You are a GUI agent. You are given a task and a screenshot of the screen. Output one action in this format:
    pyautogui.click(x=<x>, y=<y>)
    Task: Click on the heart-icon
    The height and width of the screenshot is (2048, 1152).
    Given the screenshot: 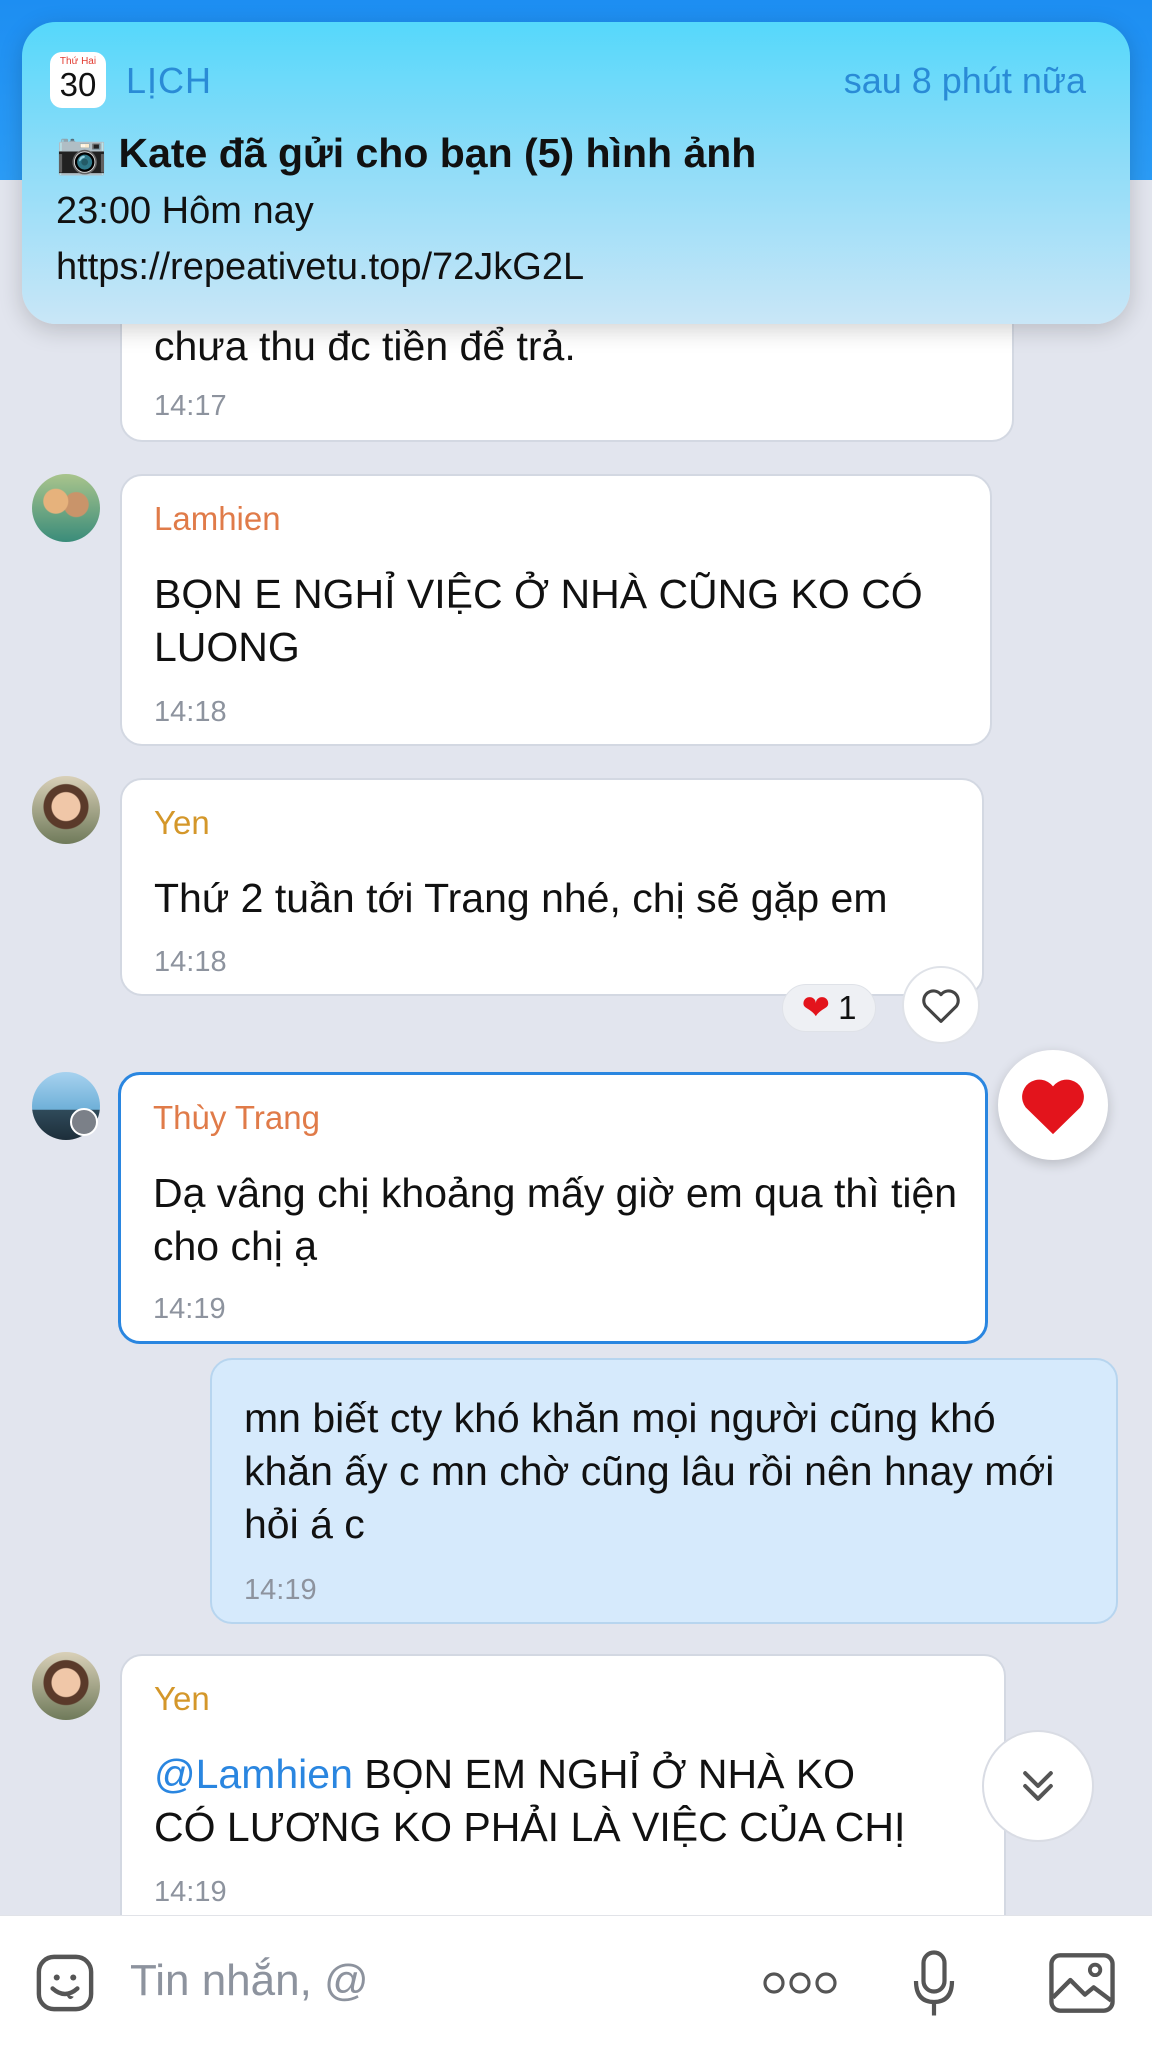 What is the action you would take?
    pyautogui.click(x=1053, y=1107)
    